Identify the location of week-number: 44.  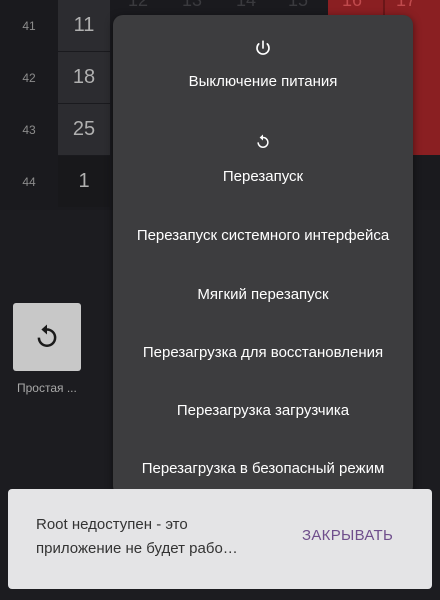
(29, 182).